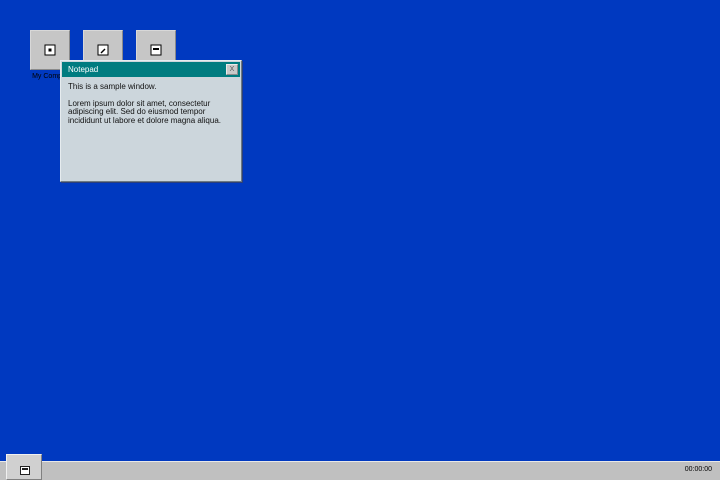 This screenshot has width=720, height=480. I want to click on window-text-line: This is a sample window., so click(112, 86).